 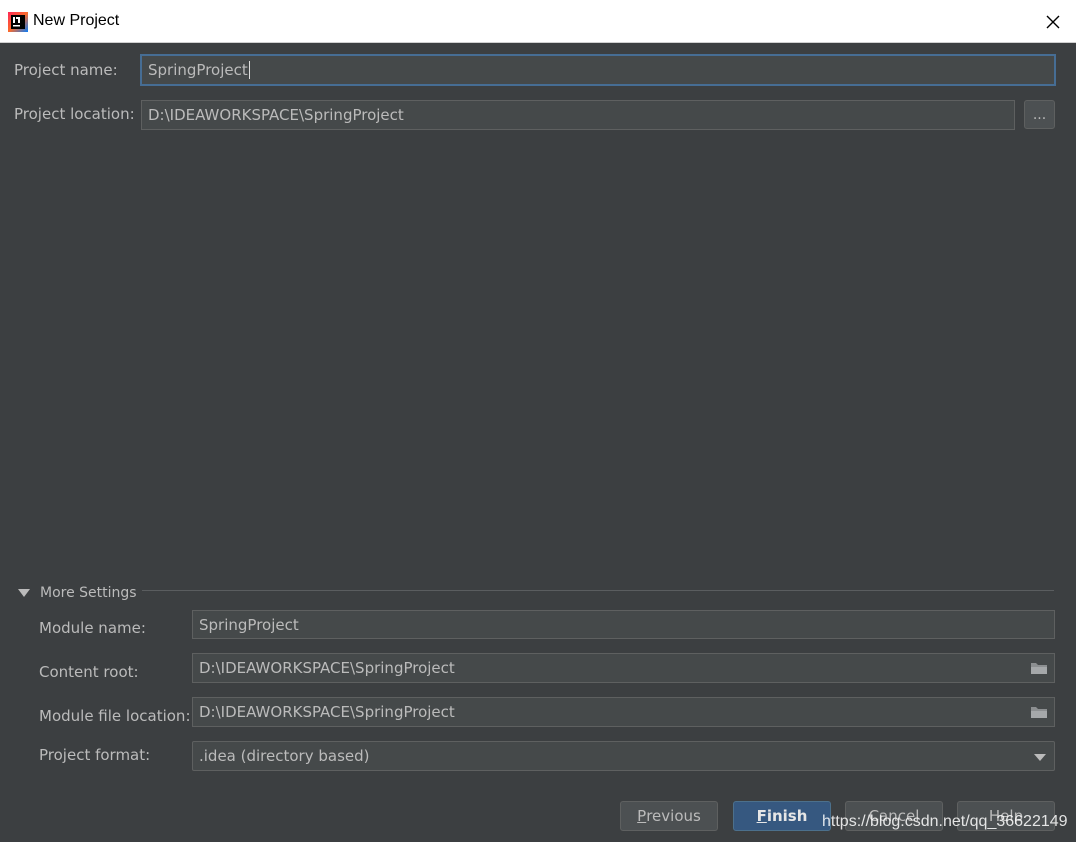 What do you see at coordinates (1040, 757) in the screenshot?
I see `chevron-down-icon` at bounding box center [1040, 757].